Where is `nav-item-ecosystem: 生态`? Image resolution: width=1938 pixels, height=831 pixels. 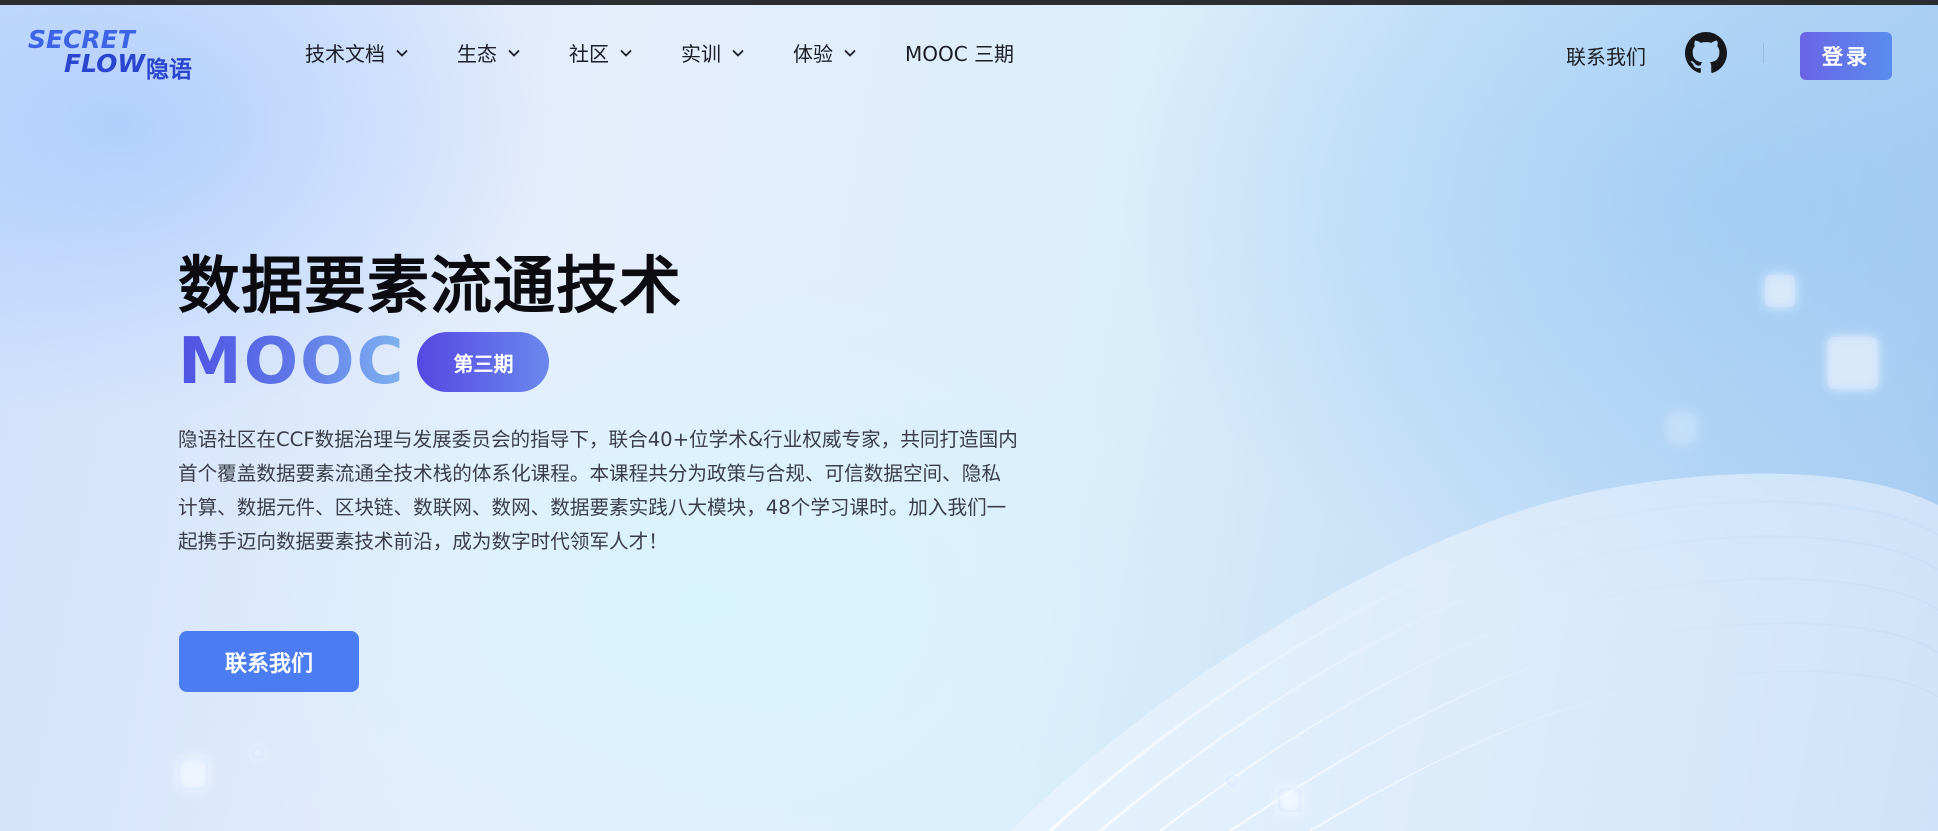 nav-item-ecosystem: 生态 is located at coordinates (489, 52).